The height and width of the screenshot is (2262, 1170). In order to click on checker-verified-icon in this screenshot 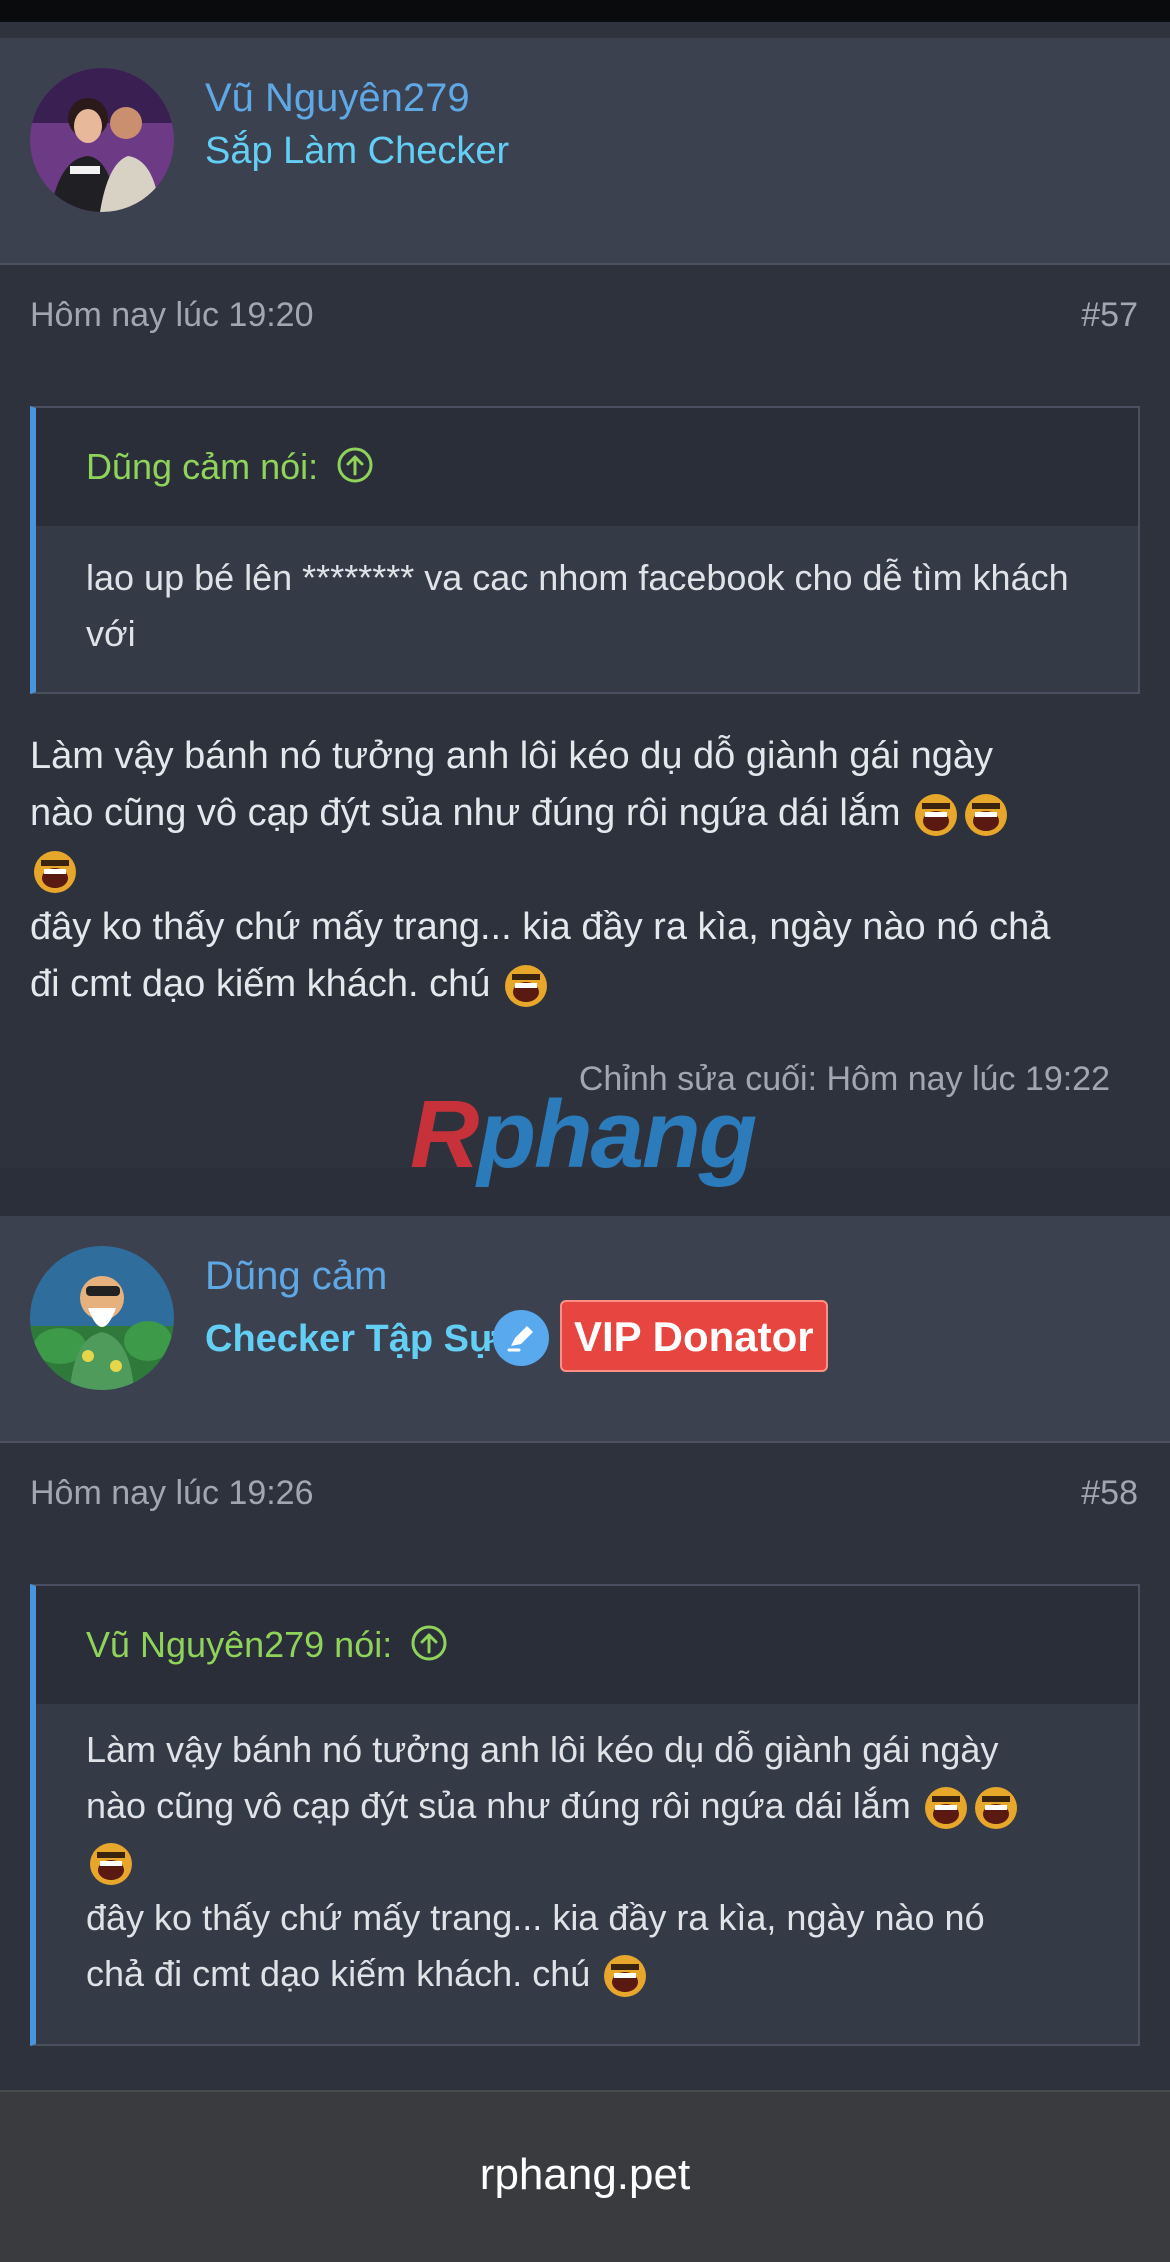, I will do `click(521, 1338)`.